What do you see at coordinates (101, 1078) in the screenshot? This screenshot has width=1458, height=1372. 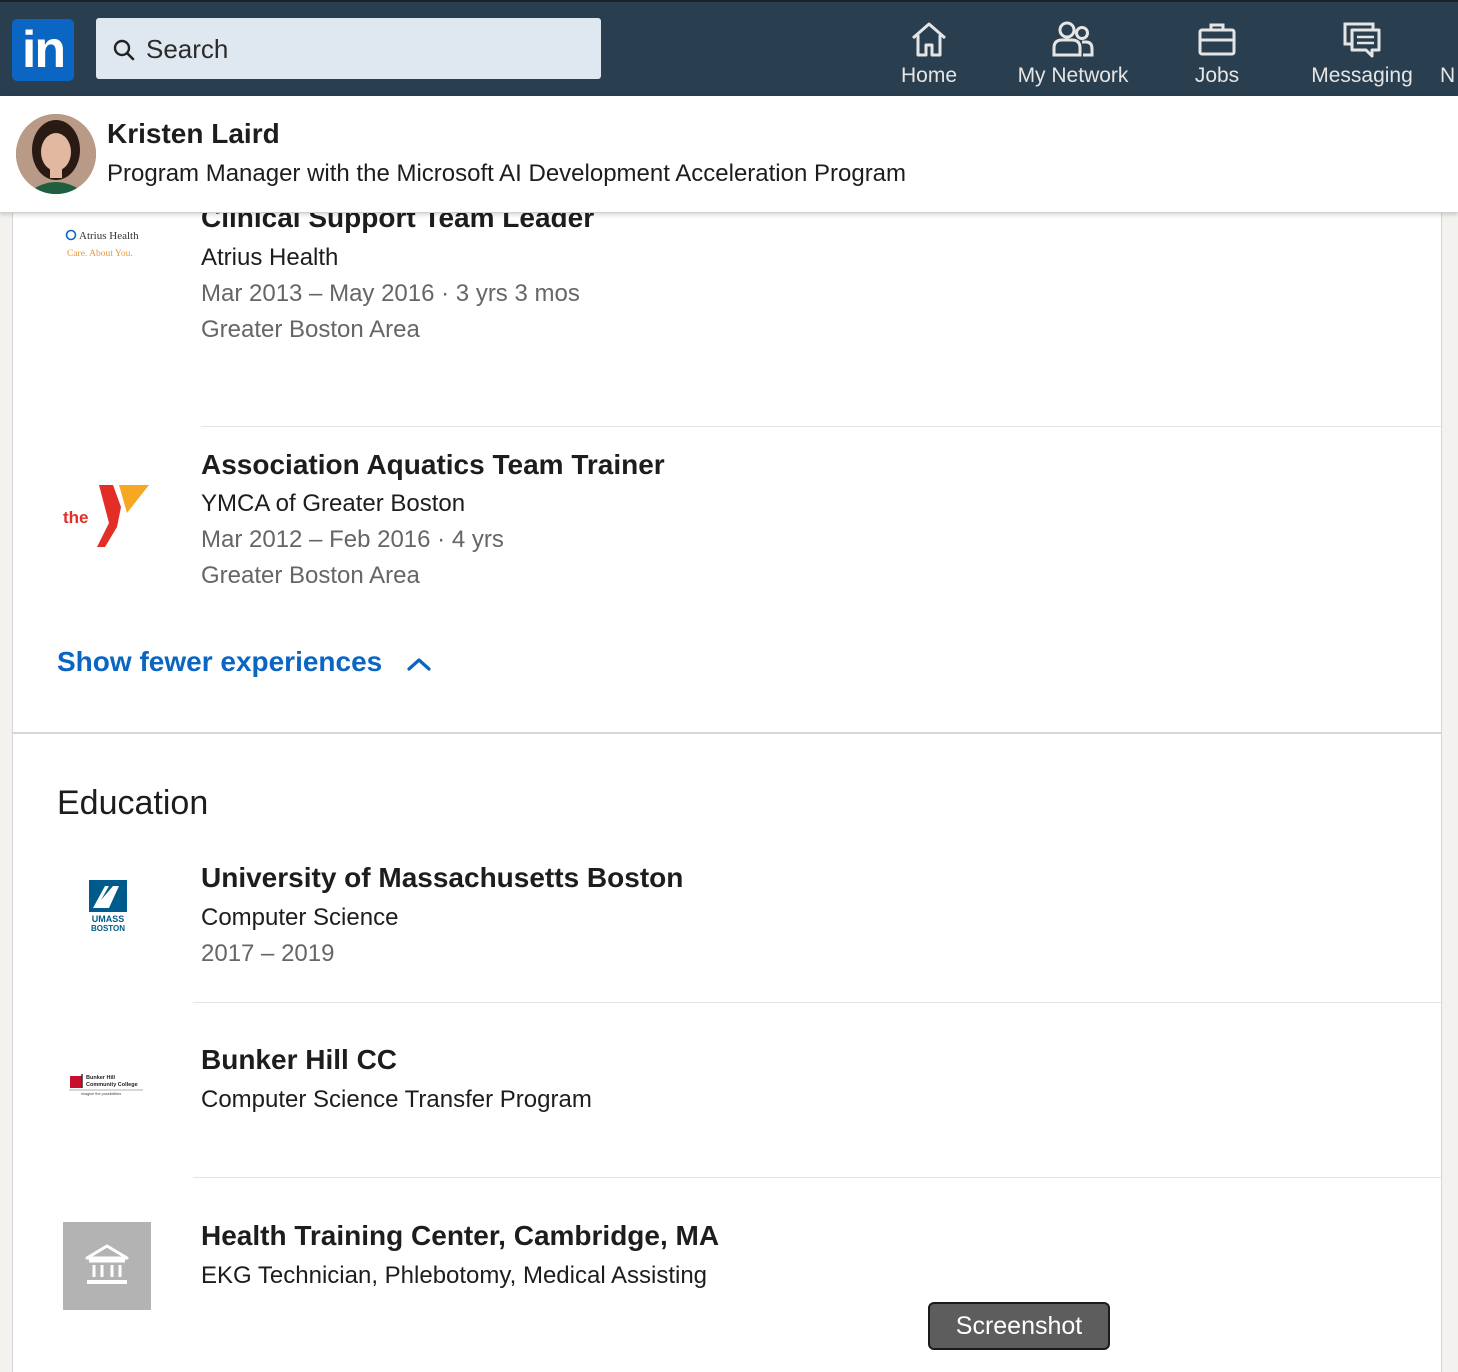 I see `svg-text: Bunker Hill` at bounding box center [101, 1078].